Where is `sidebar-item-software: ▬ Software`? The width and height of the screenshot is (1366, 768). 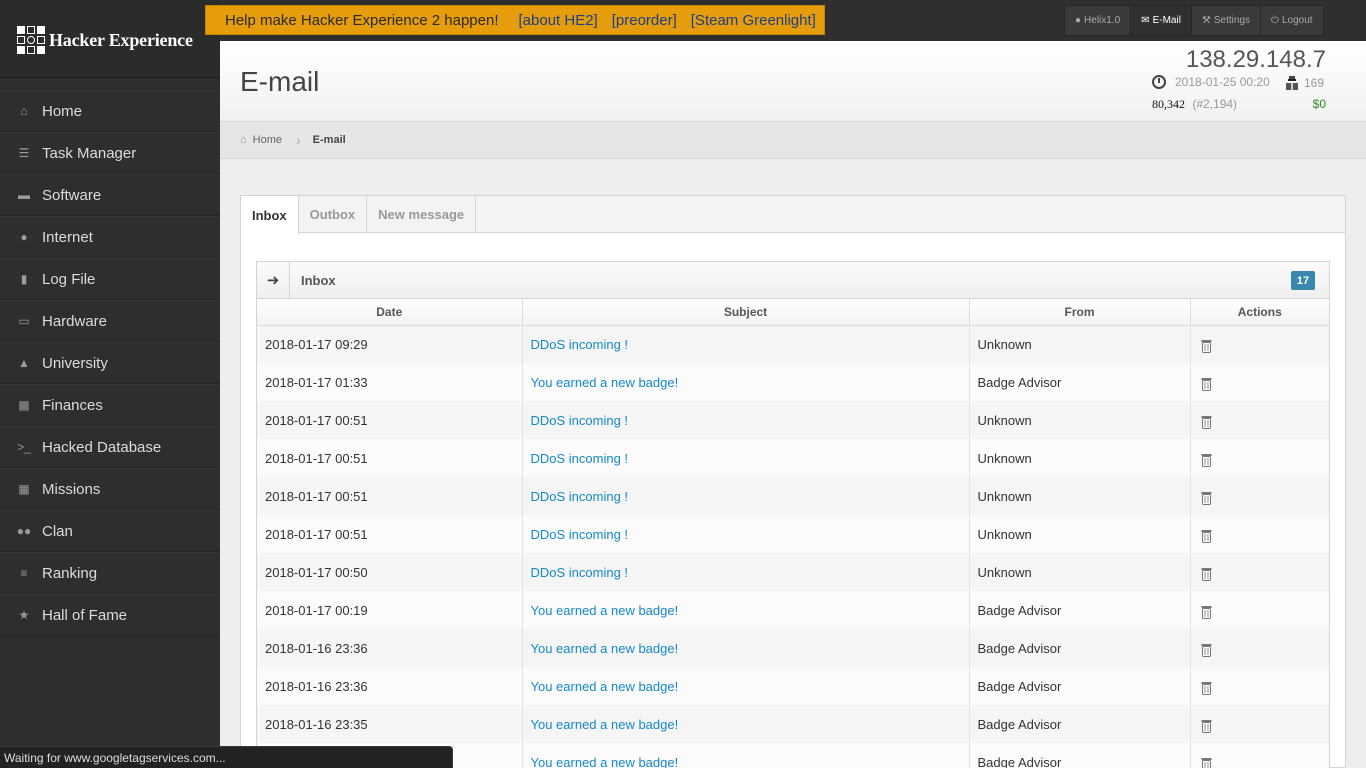 sidebar-item-software: ▬ Software is located at coordinates (110, 195).